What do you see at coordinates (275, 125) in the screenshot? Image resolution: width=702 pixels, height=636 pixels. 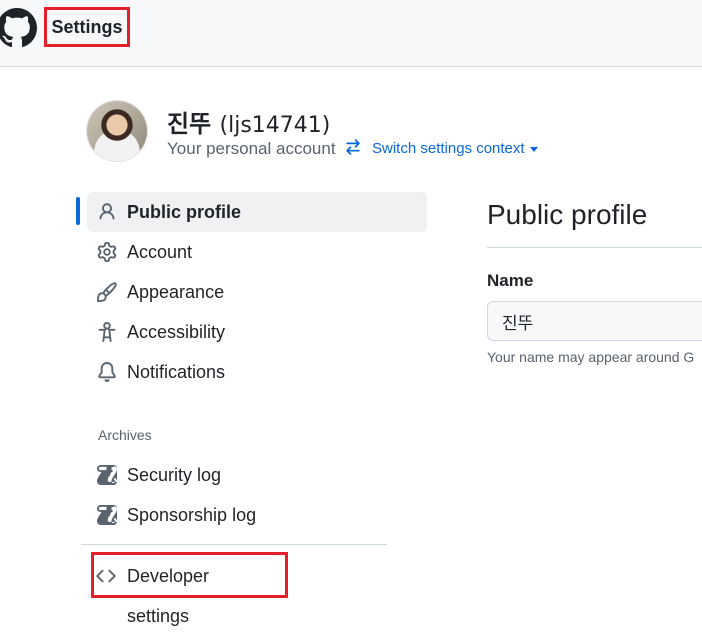 I see `user-login-text: (ljs14741)` at bounding box center [275, 125].